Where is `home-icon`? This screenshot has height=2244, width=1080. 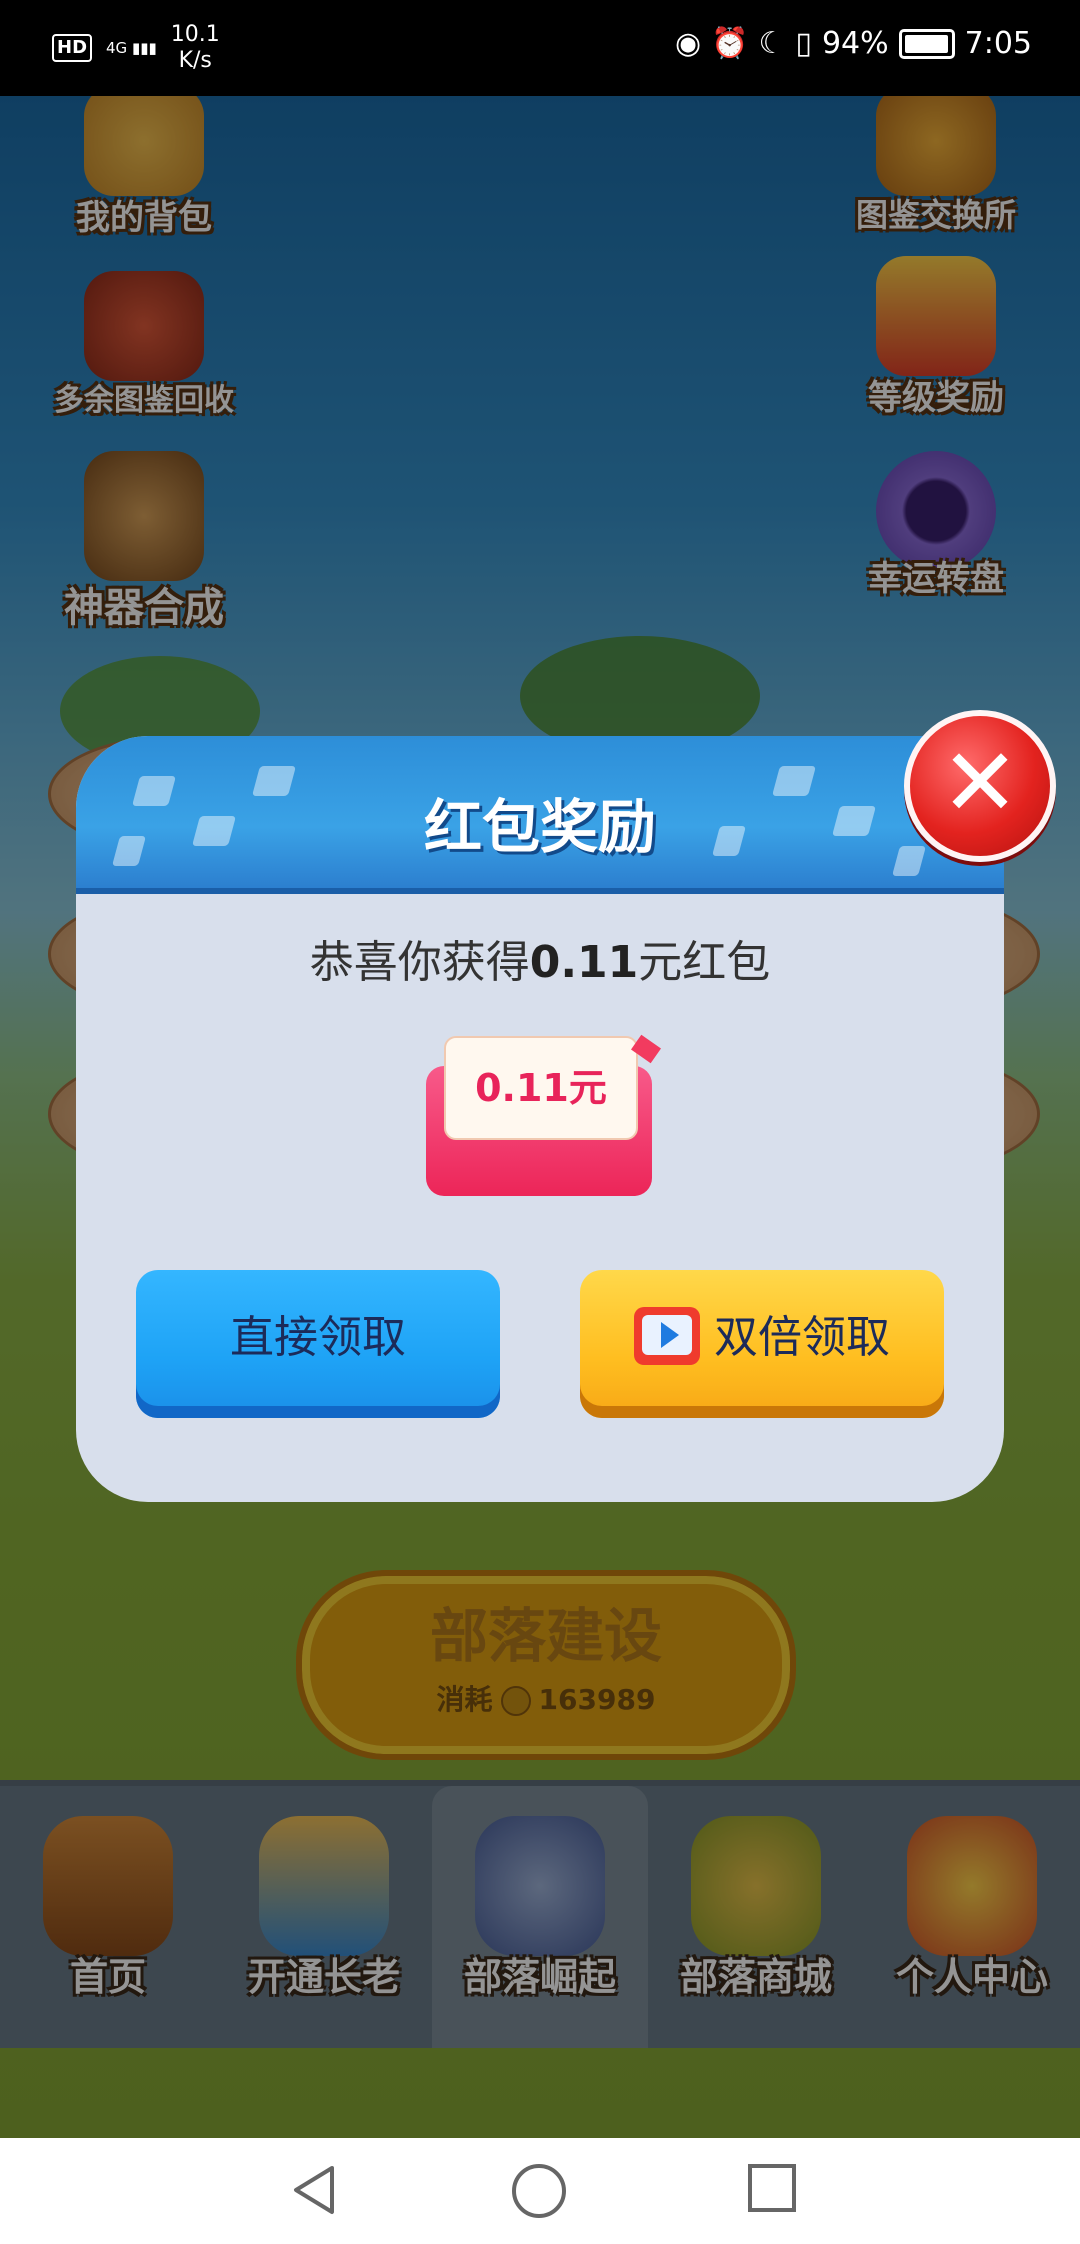 home-icon is located at coordinates (539, 2191).